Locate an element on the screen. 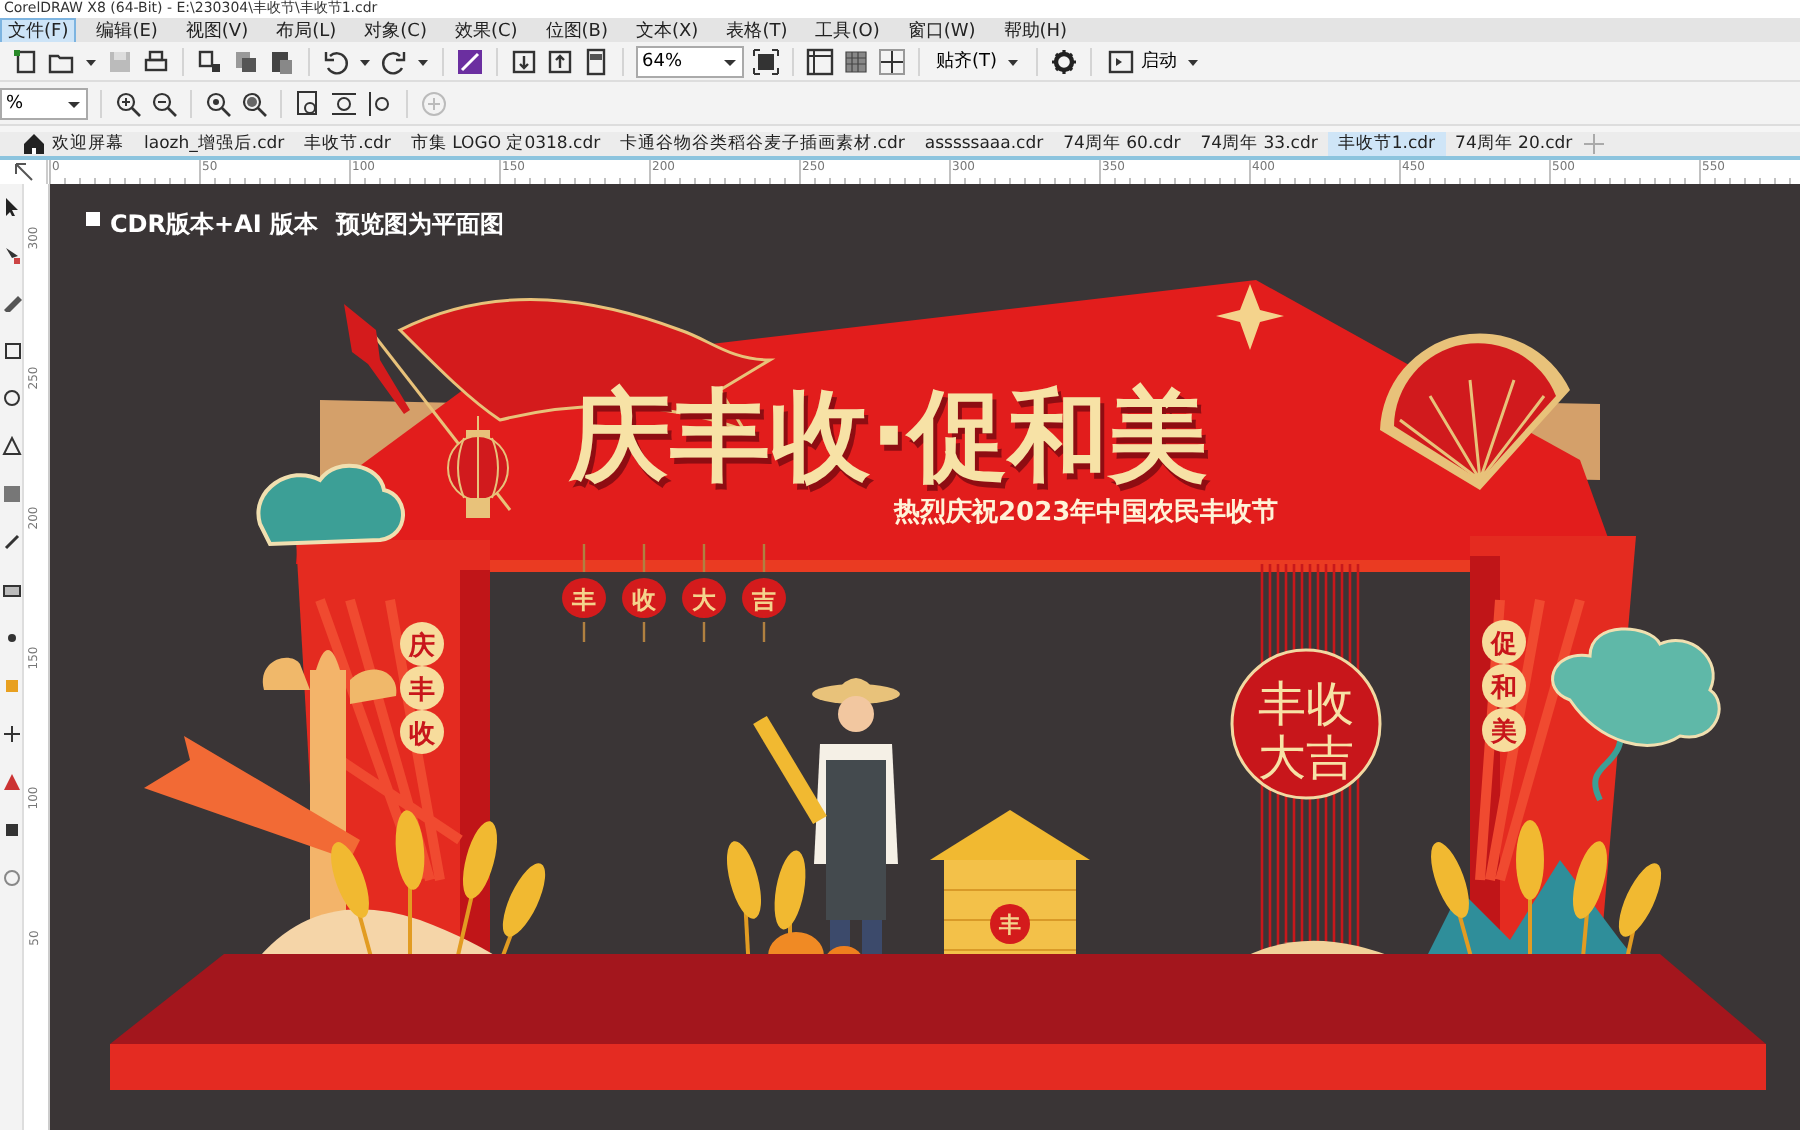 This screenshot has width=1800, height=1130. document-tab: laozh_增强后.cdr is located at coordinates (214, 144).